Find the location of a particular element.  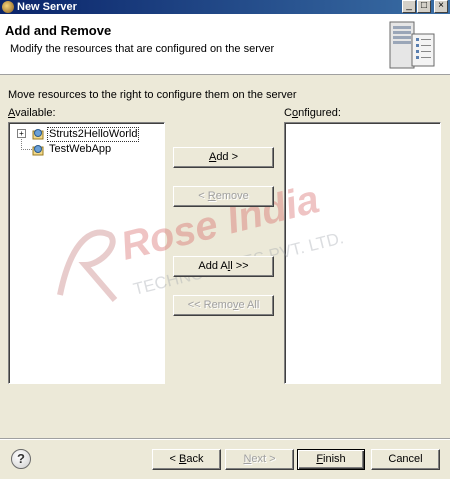

add-all-button: Add All >> is located at coordinates (223, 266).